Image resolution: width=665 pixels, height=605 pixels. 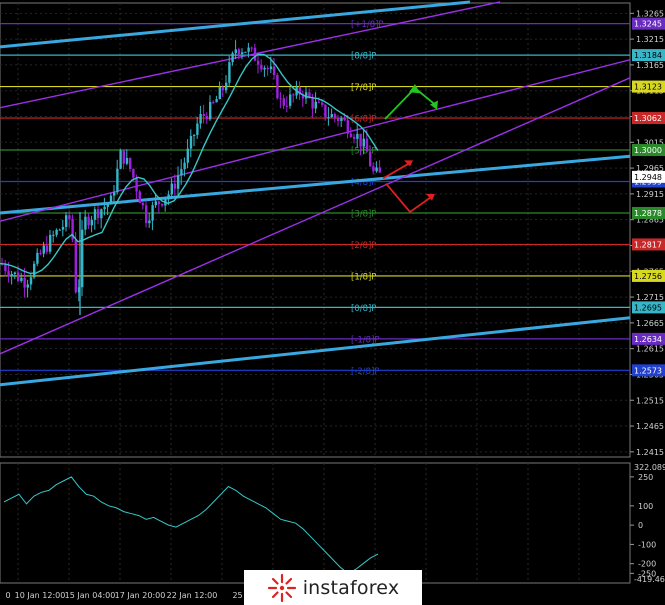 What do you see at coordinates (647, 564) in the screenshot?
I see `indicator-tick-label: -200` at bounding box center [647, 564].